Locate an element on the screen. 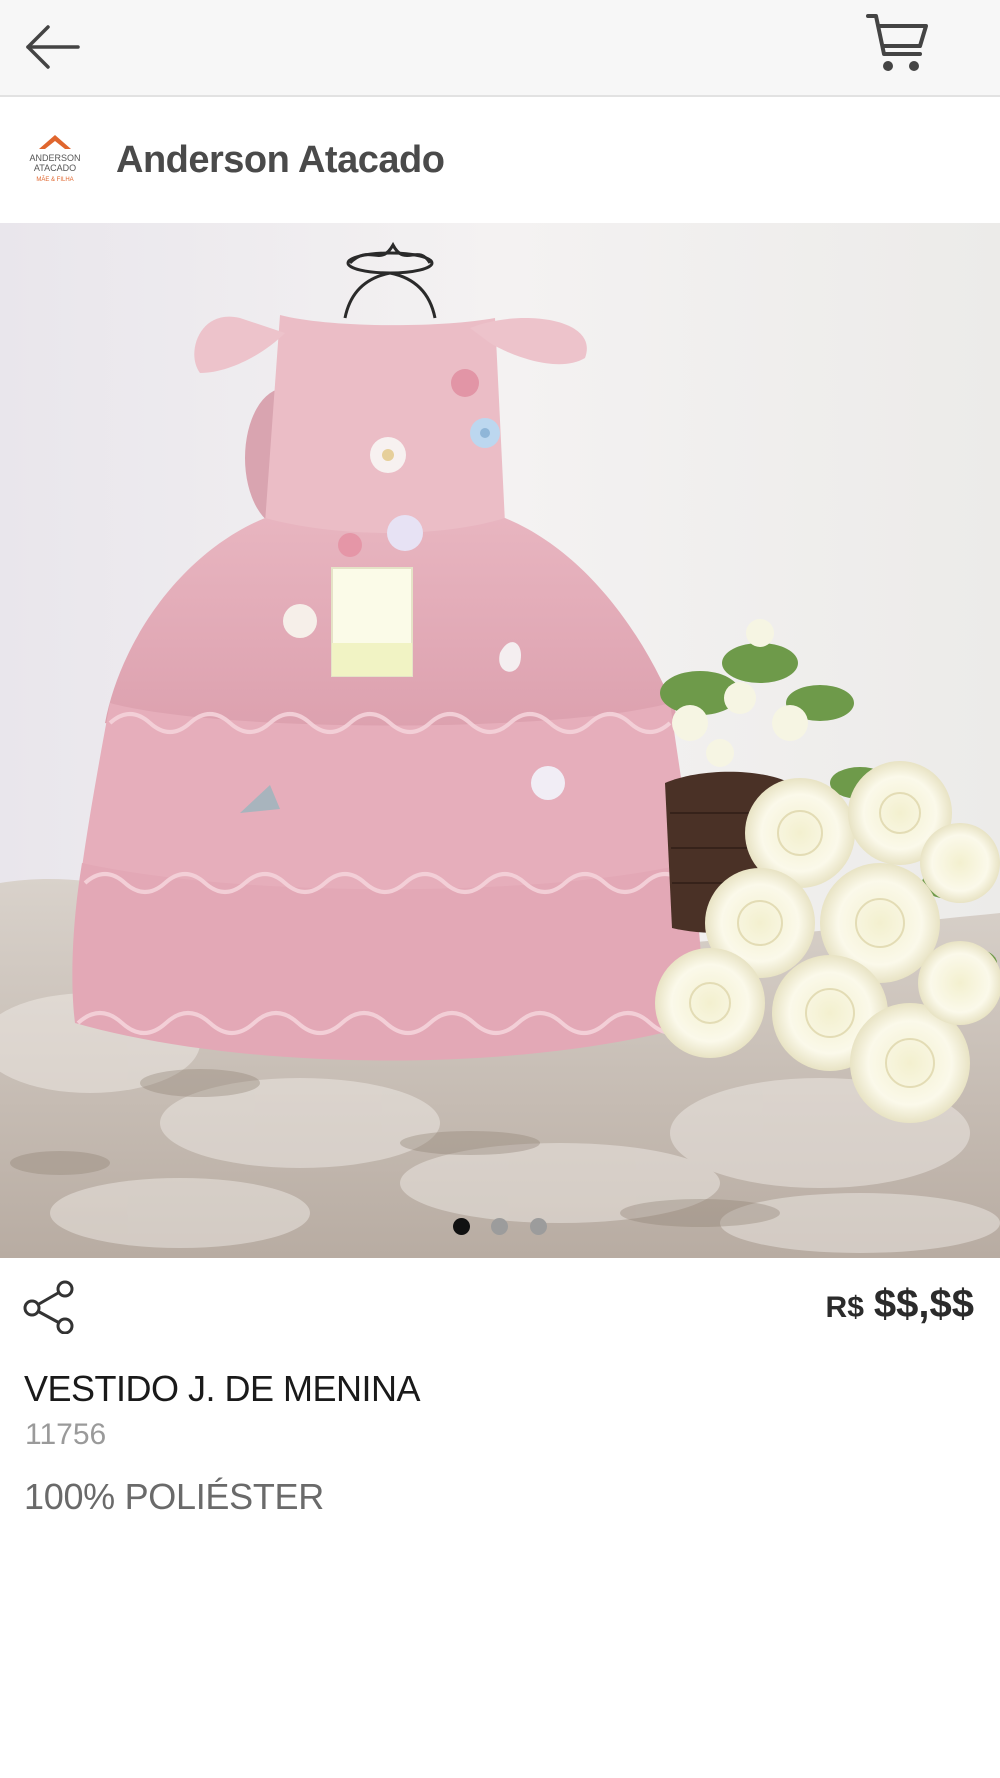  product-description: 100% POLIÉSTER is located at coordinates (174, 1496).